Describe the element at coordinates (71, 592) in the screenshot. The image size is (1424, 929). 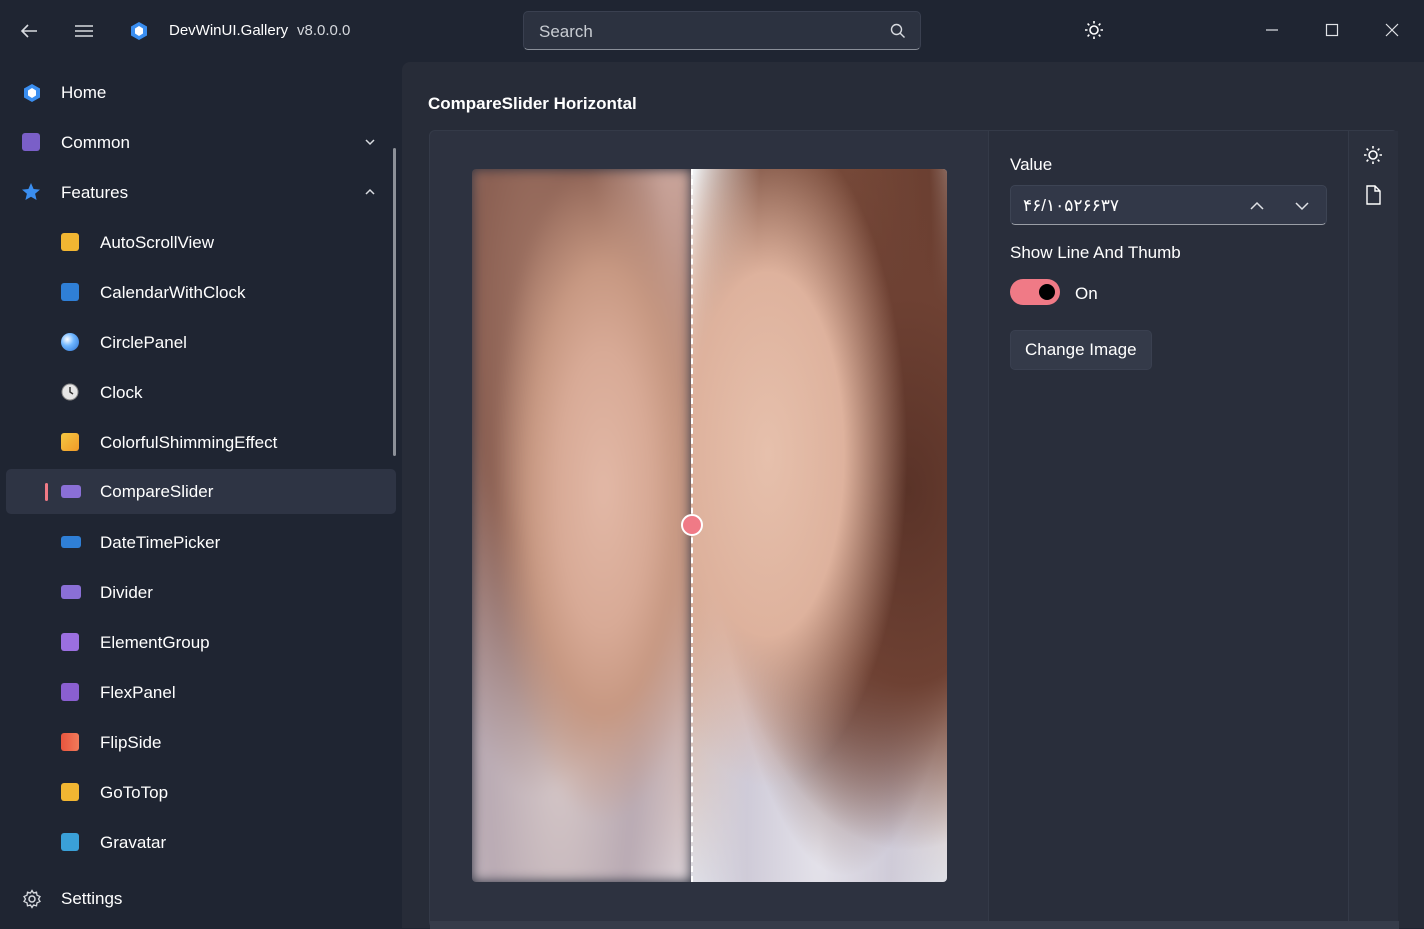
I see `divider-icon` at that location.